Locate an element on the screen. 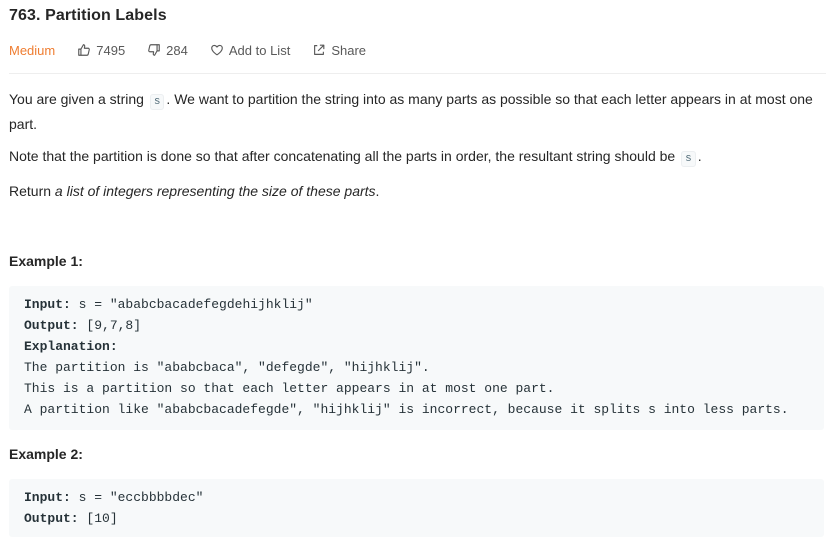  share-icon is located at coordinates (319, 49).